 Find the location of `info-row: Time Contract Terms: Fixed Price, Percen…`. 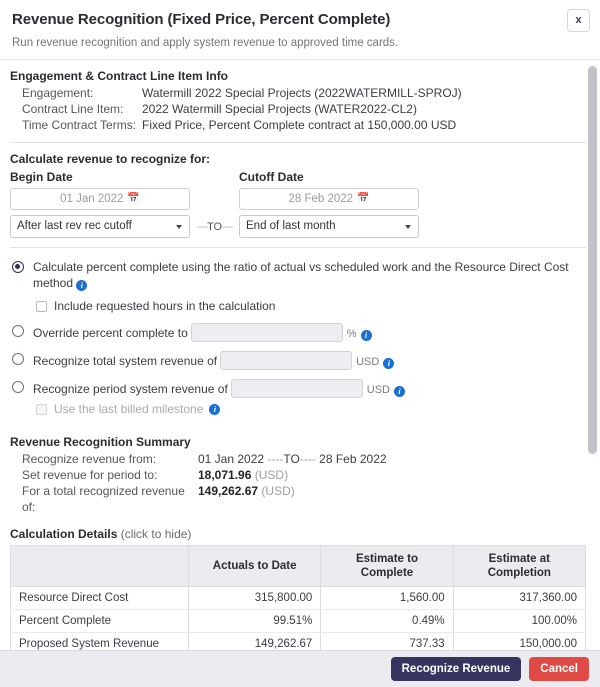

info-row: Time Contract Terms: Fixed Price, Percen… is located at coordinates (298, 125).